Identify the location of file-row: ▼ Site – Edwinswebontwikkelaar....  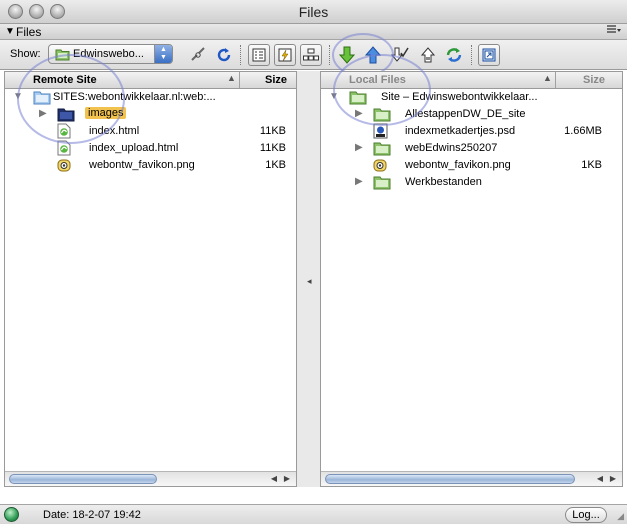
(471, 97).